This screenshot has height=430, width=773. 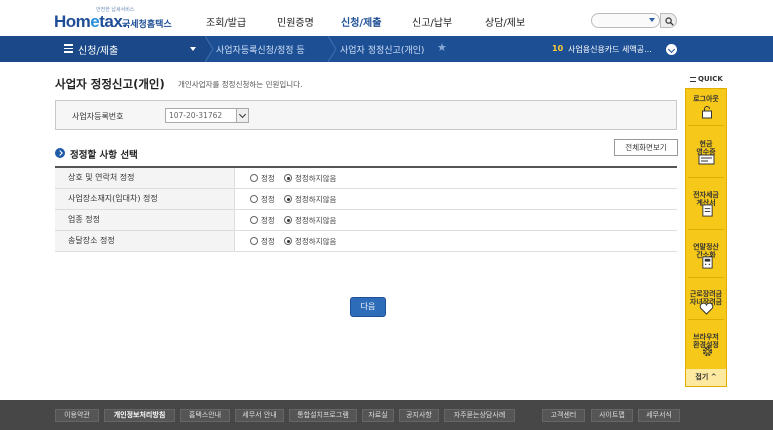 What do you see at coordinates (612, 415) in the screenshot?
I see `footer-link-sitemap: 사이트맵` at bounding box center [612, 415].